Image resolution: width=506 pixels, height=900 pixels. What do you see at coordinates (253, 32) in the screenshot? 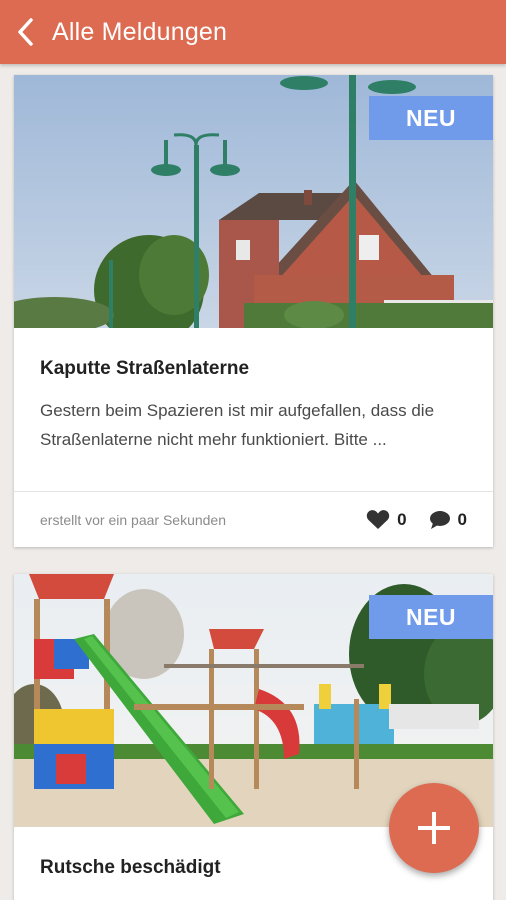
I see `app-bar: Alle Meldungen` at bounding box center [253, 32].